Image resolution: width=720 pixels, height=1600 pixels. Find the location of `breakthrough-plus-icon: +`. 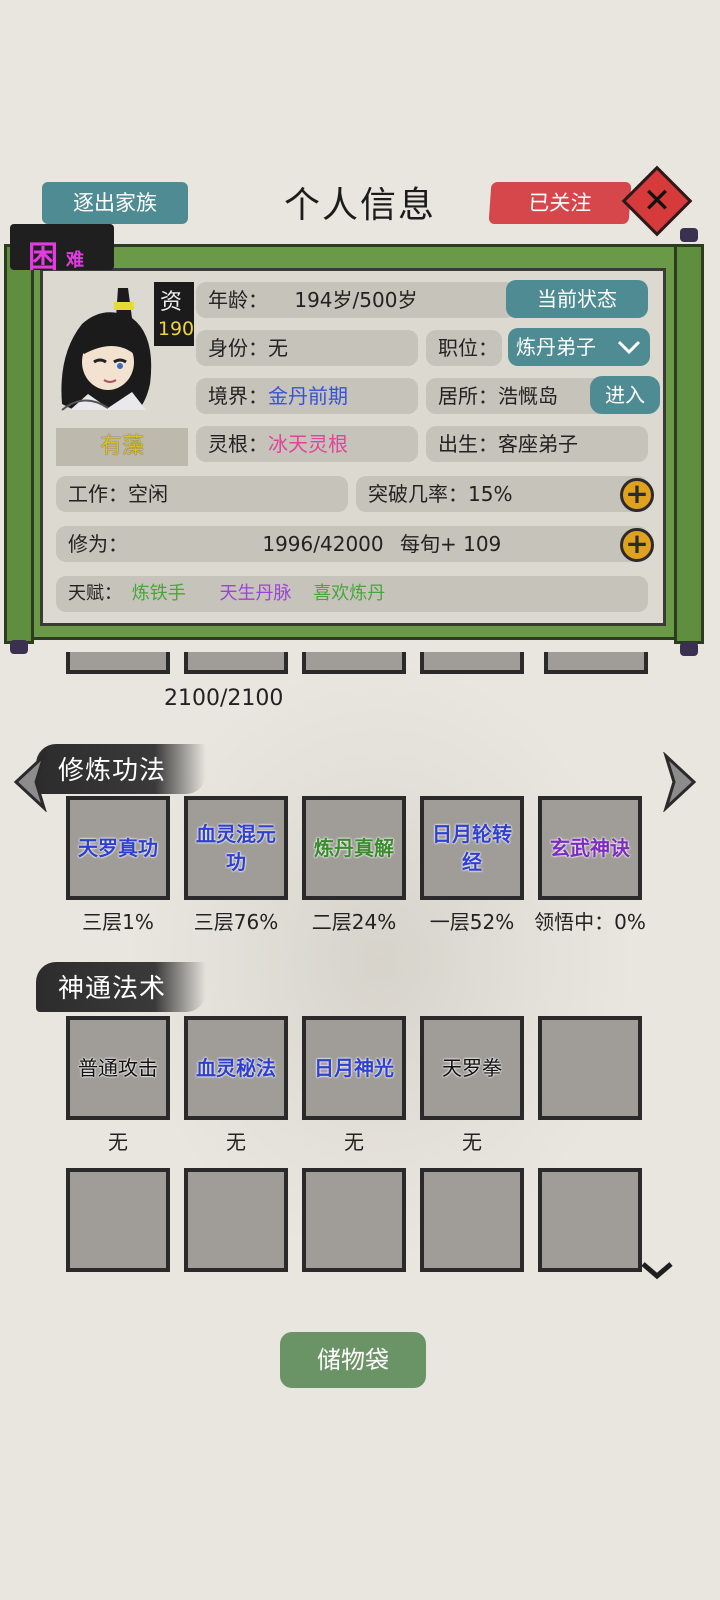

breakthrough-plus-icon: + is located at coordinates (637, 495).